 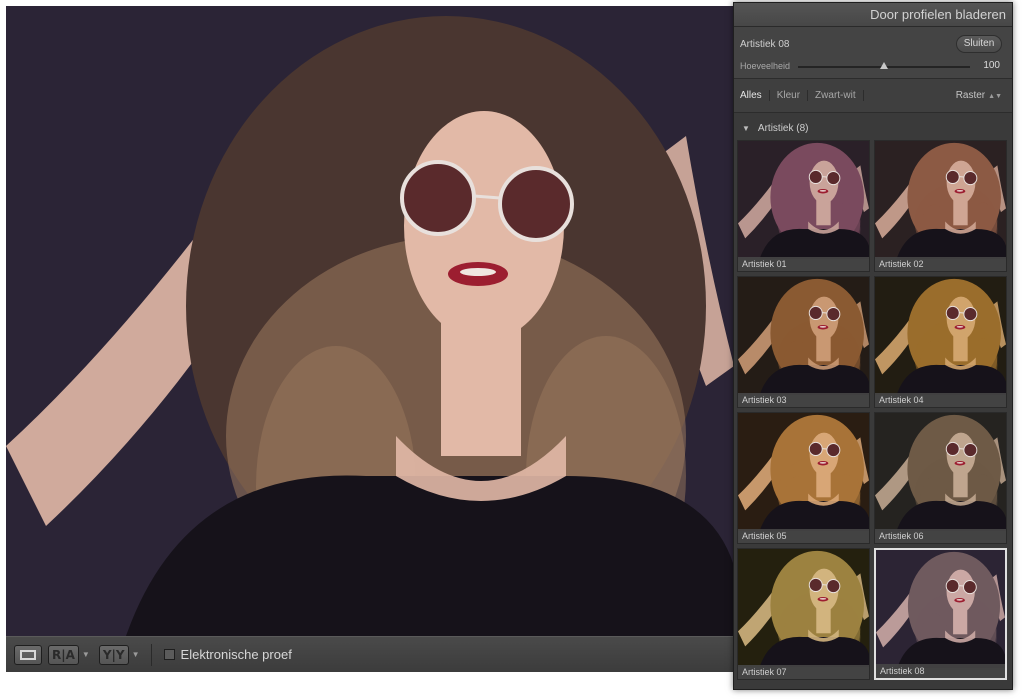 What do you see at coordinates (755, 95) in the screenshot?
I see `tab-alles: Alles` at bounding box center [755, 95].